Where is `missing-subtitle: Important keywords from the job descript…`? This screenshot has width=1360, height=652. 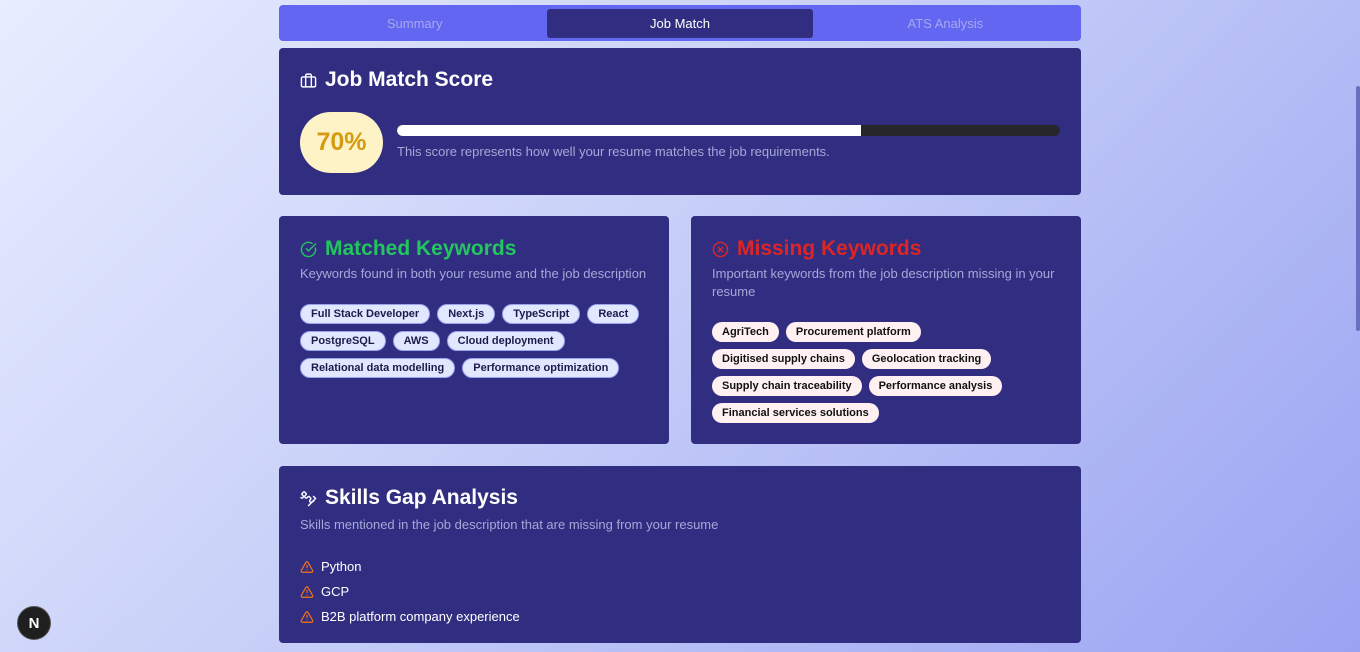 missing-subtitle: Important keywords from the job descript… is located at coordinates (883, 282).